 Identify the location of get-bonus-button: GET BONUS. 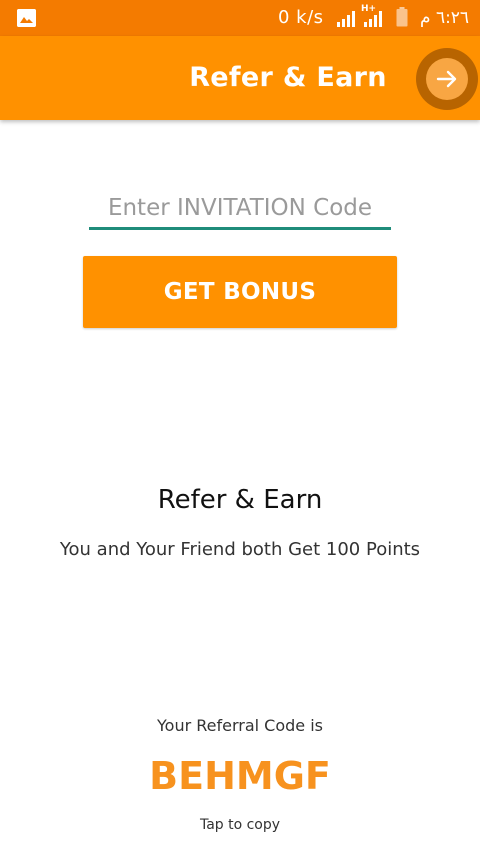
(240, 292).